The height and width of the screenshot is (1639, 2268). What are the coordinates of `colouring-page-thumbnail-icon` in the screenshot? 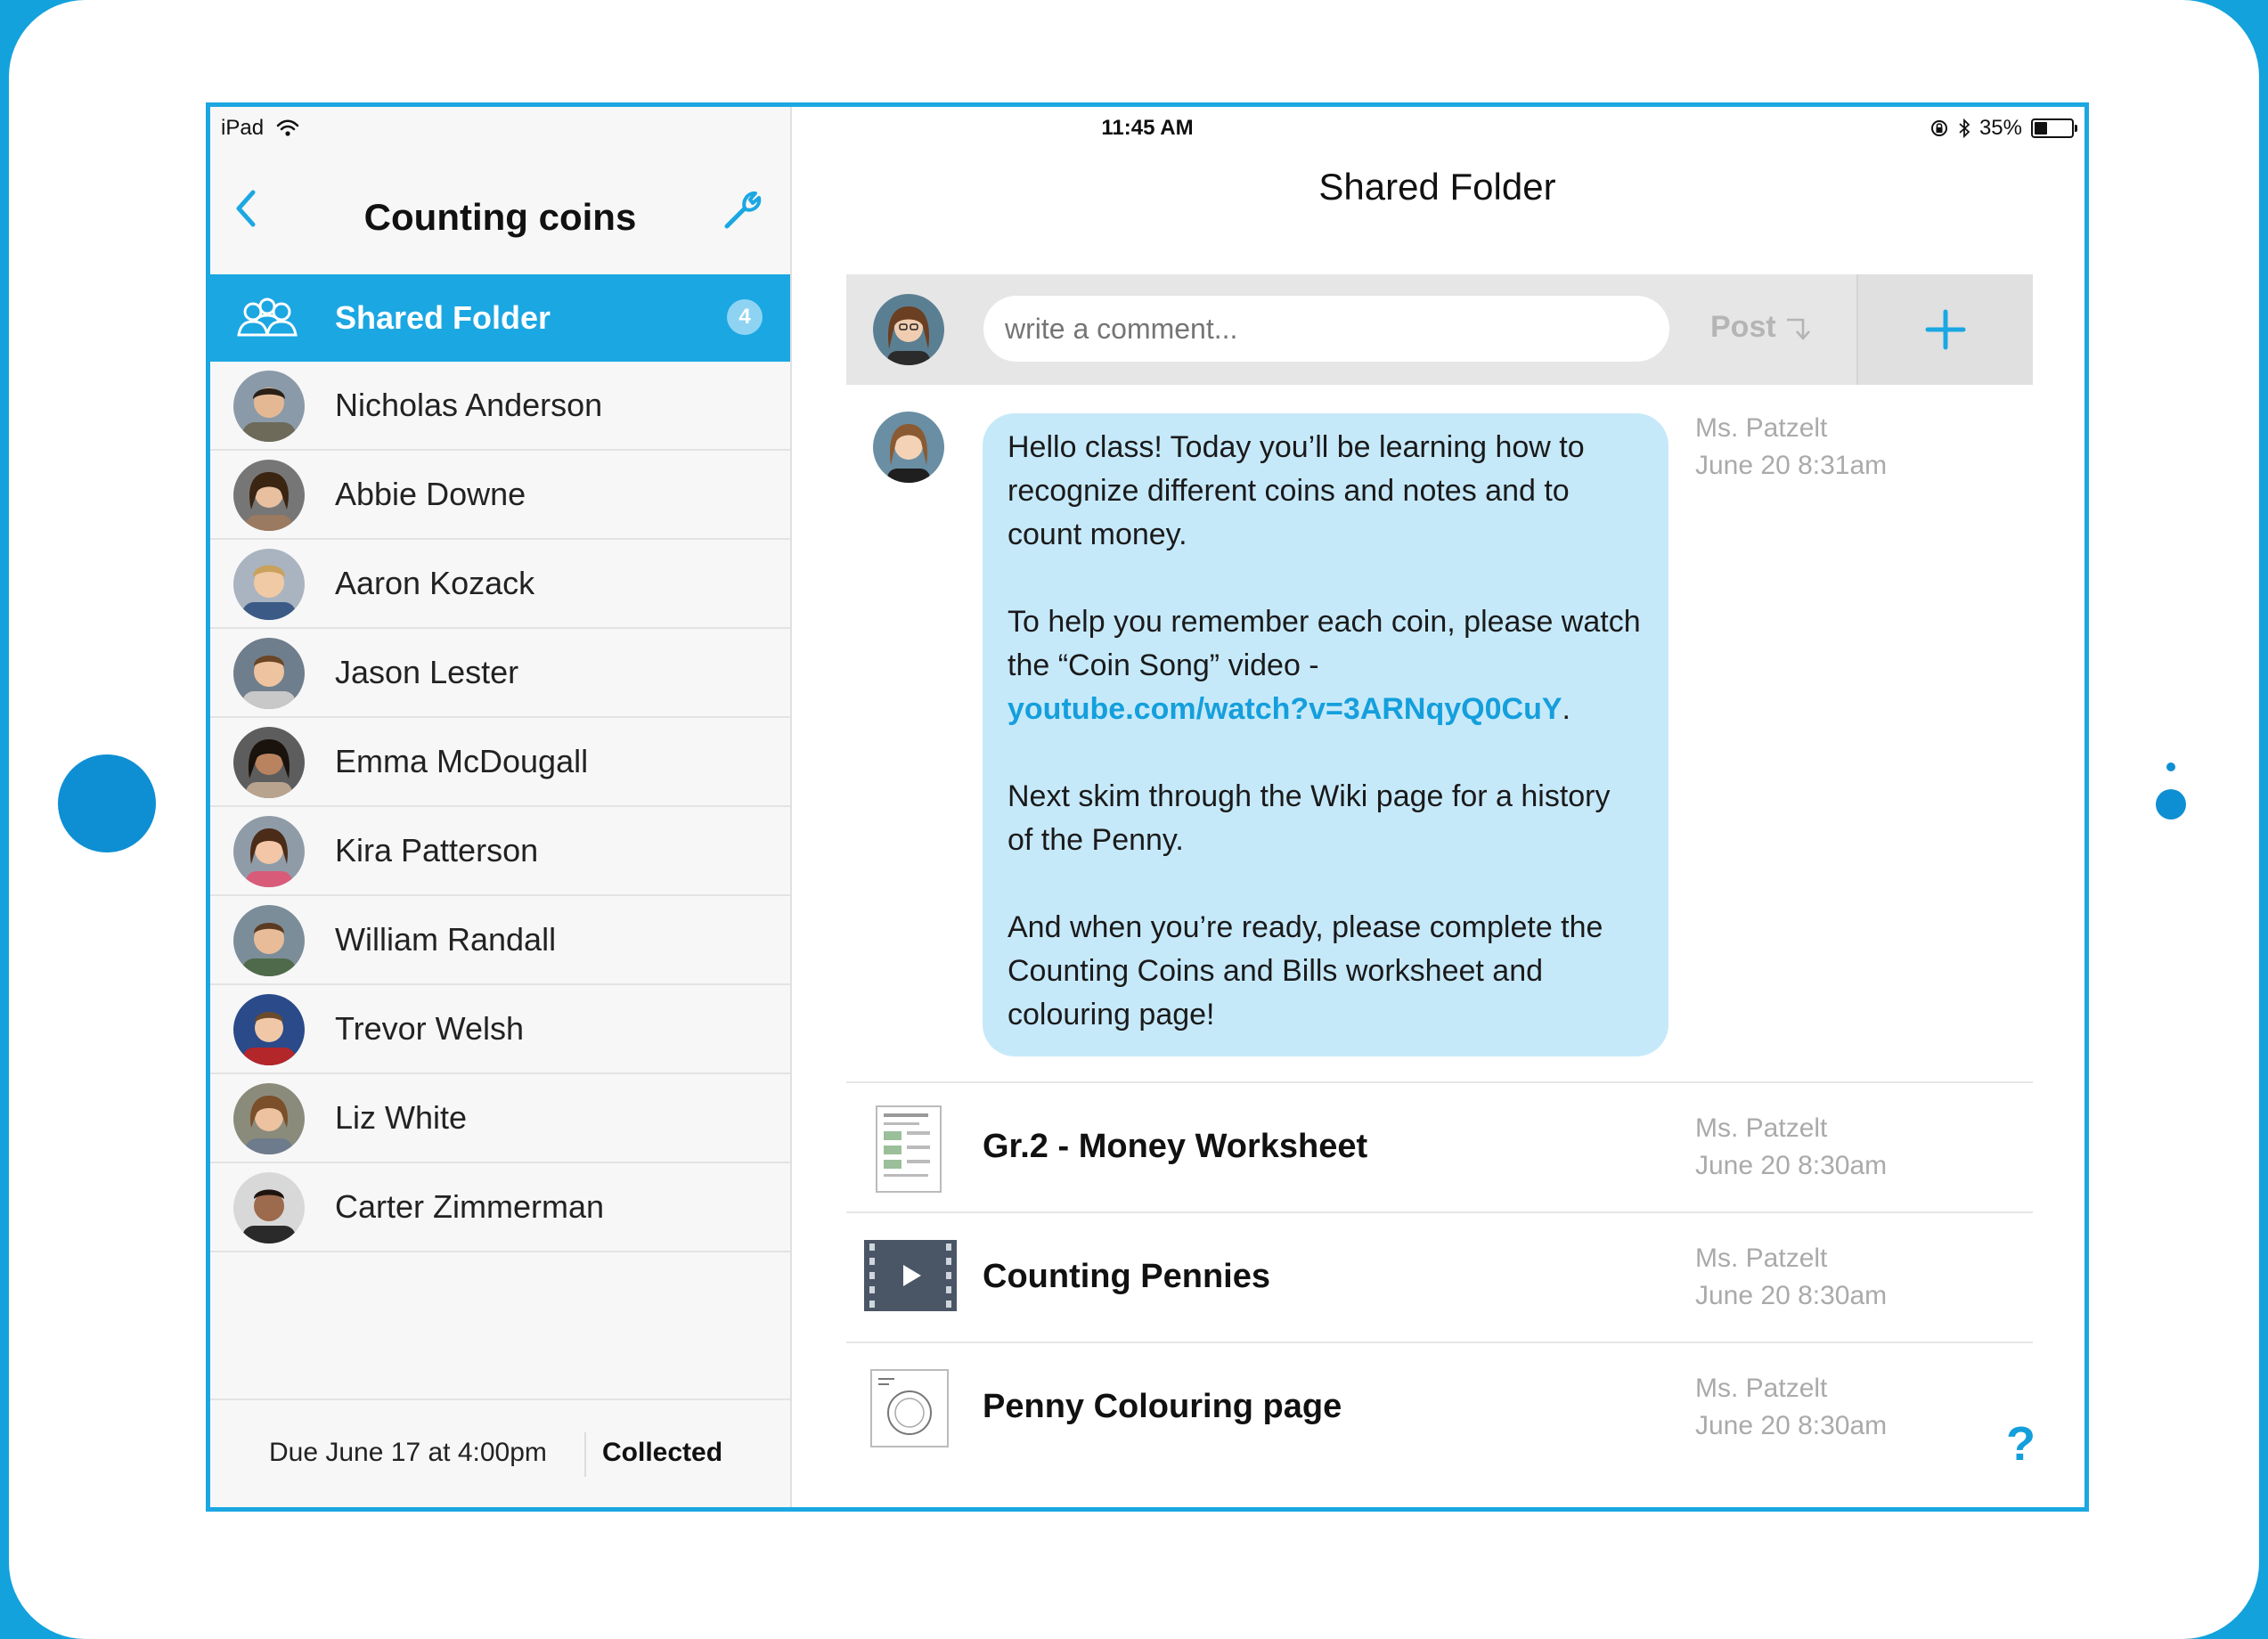 It's located at (909, 1408).